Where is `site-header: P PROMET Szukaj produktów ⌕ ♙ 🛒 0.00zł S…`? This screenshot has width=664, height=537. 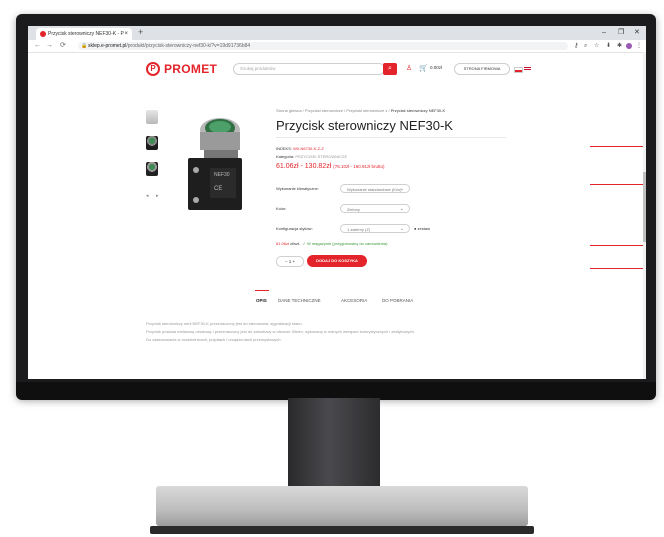 site-header: P PROMET Szukaj produktów ⌕ ♙ 🛒 0.00zł S… is located at coordinates (337, 67).